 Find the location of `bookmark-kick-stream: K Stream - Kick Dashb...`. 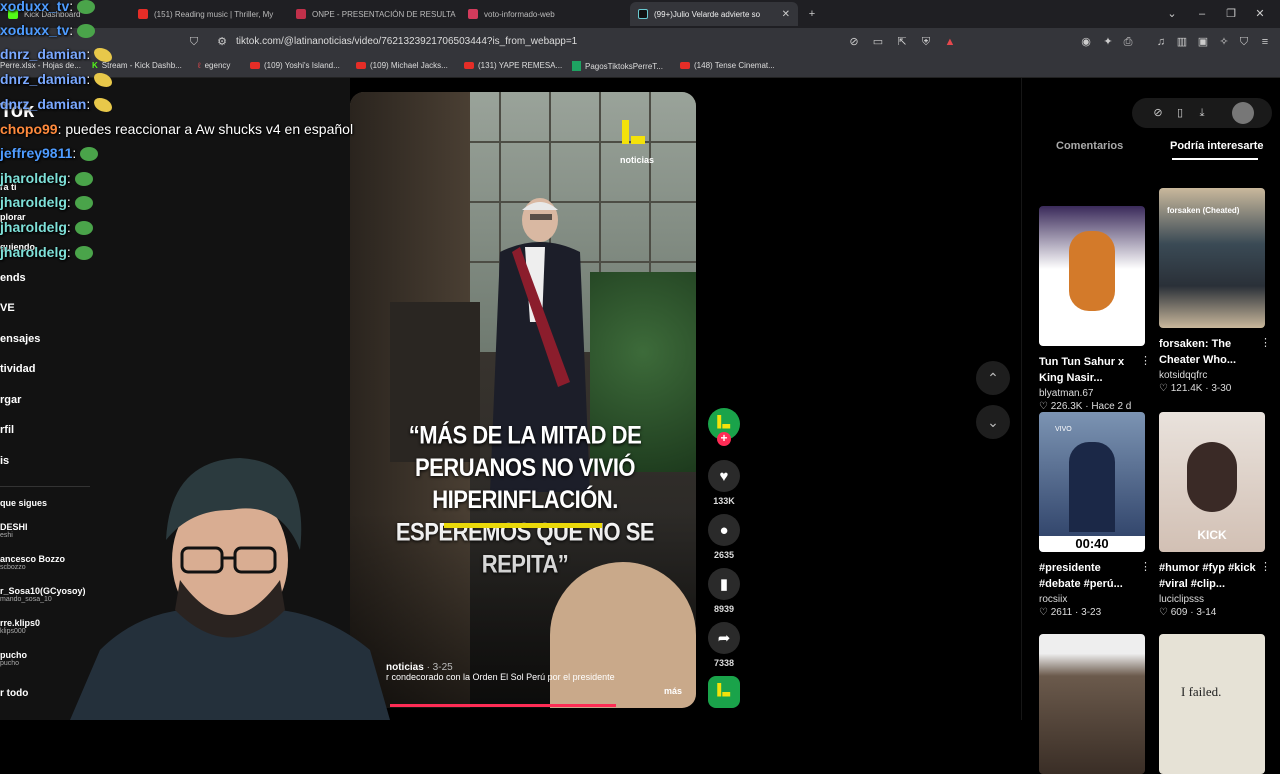

bookmark-kick-stream: K Stream - Kick Dashb... is located at coordinates (137, 65).